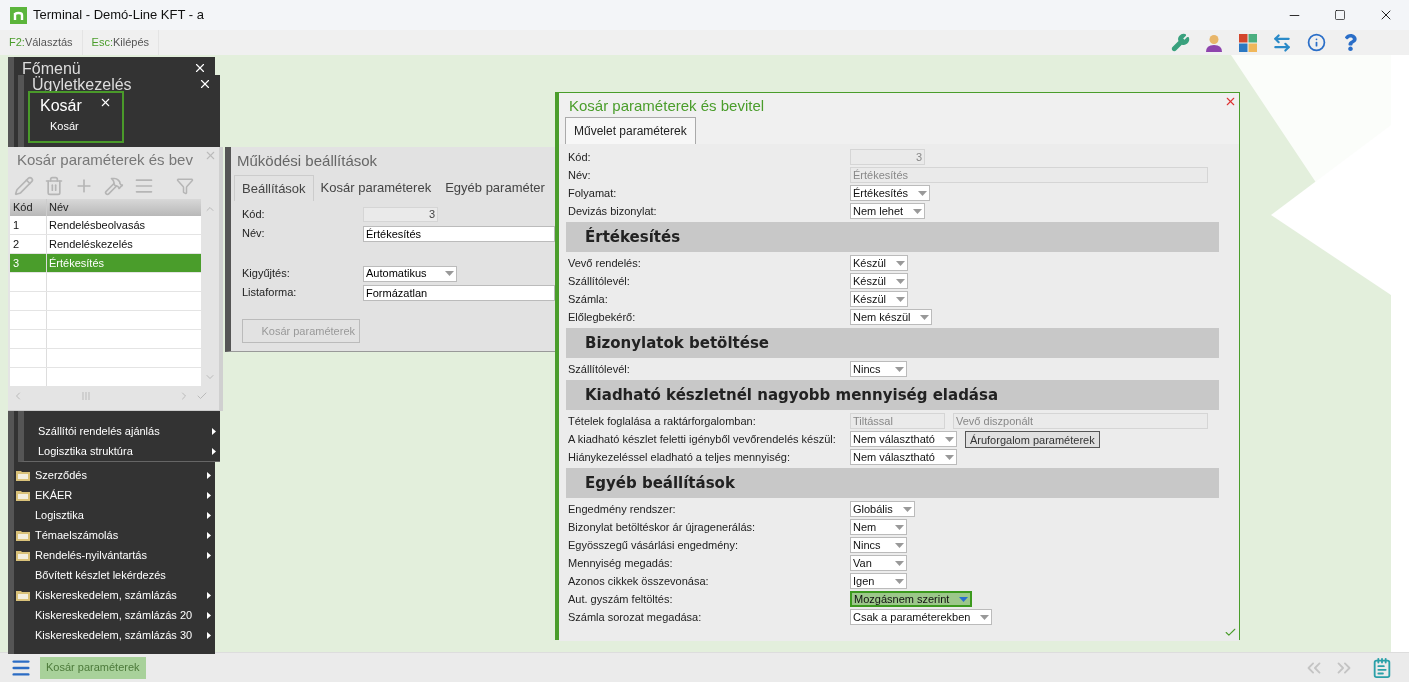  Describe the element at coordinates (122, 451) in the screenshot. I see `menu-item: Logisztika struktúra` at that location.